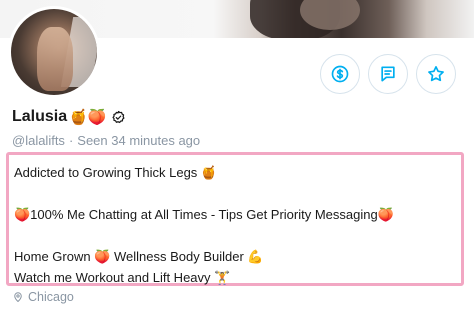 The height and width of the screenshot is (315, 474). I want to click on avatar, so click(54, 52).